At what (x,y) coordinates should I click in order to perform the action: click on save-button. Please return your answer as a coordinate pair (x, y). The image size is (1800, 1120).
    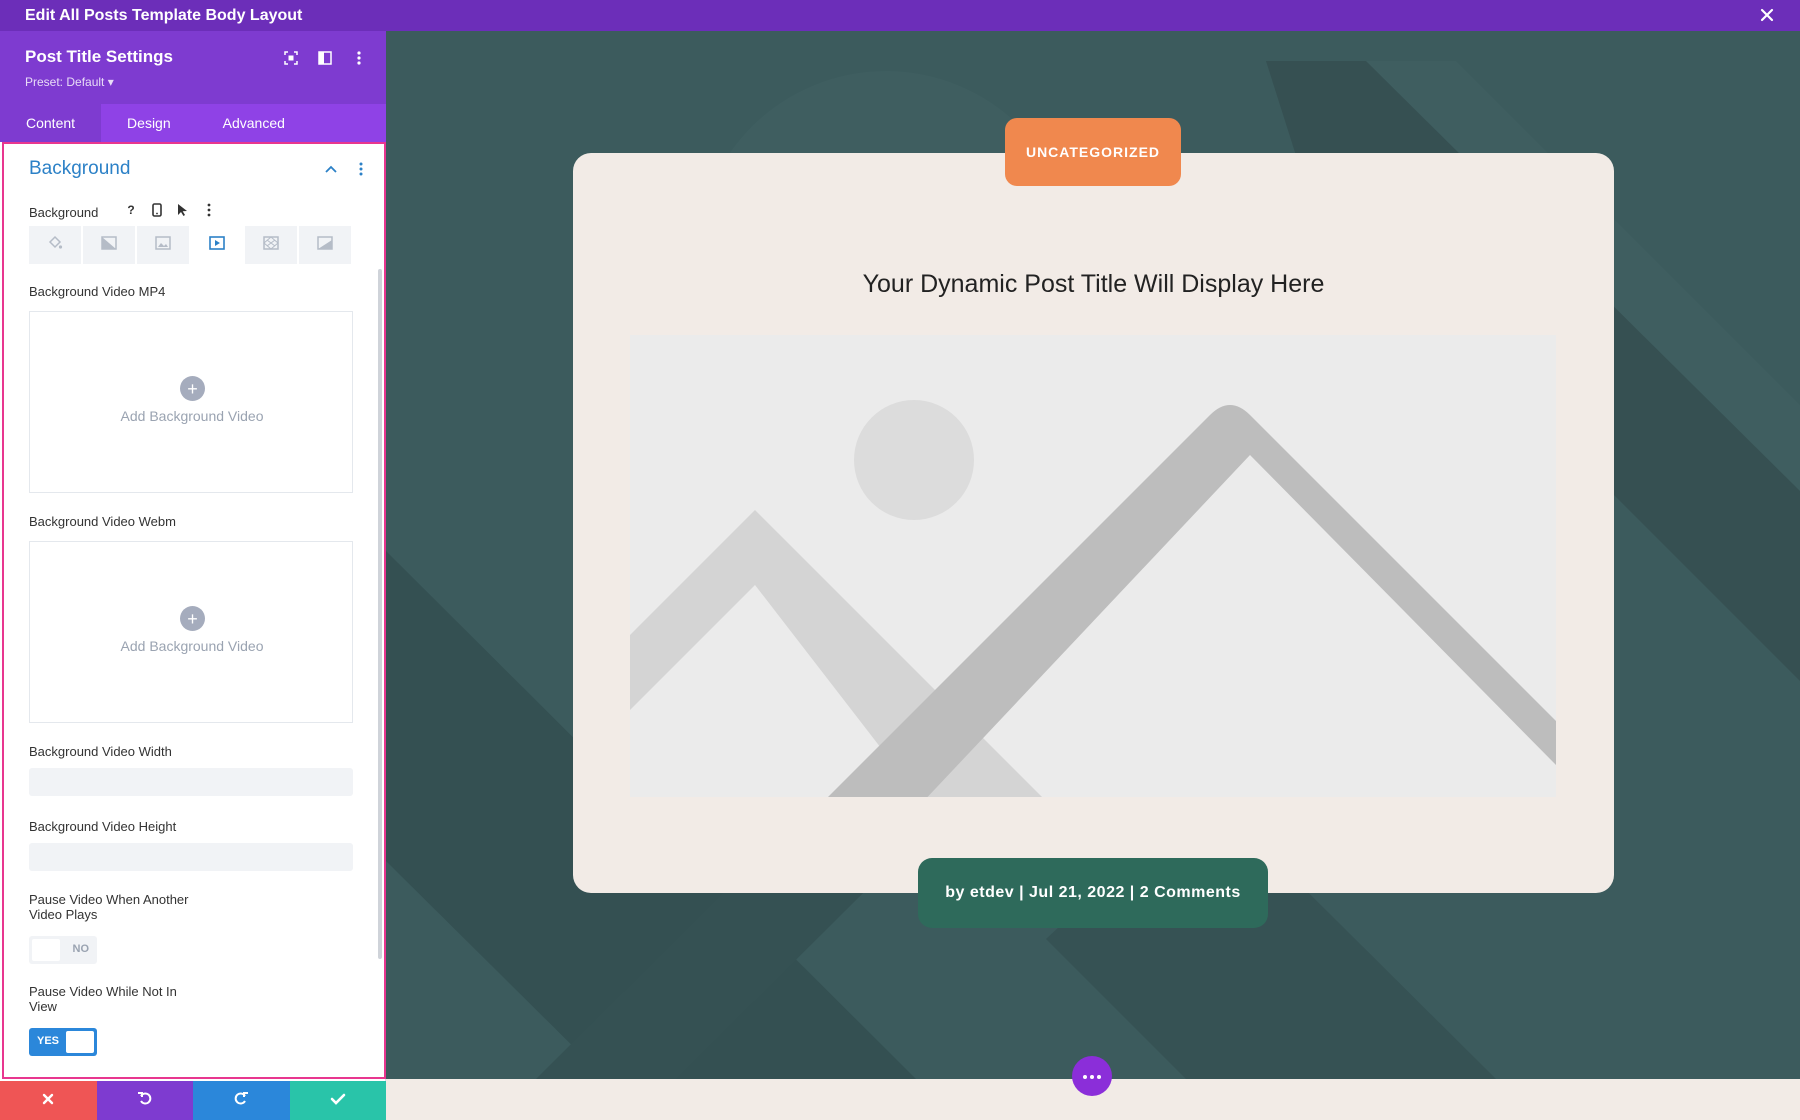
    Looking at the image, I should click on (337, 1100).